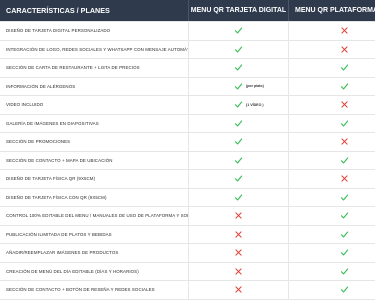 The width and height of the screenshot is (375, 302). I want to click on header-plan-tarjeta-digital: MENU QR TARJETA DIGITAL, so click(238, 10).